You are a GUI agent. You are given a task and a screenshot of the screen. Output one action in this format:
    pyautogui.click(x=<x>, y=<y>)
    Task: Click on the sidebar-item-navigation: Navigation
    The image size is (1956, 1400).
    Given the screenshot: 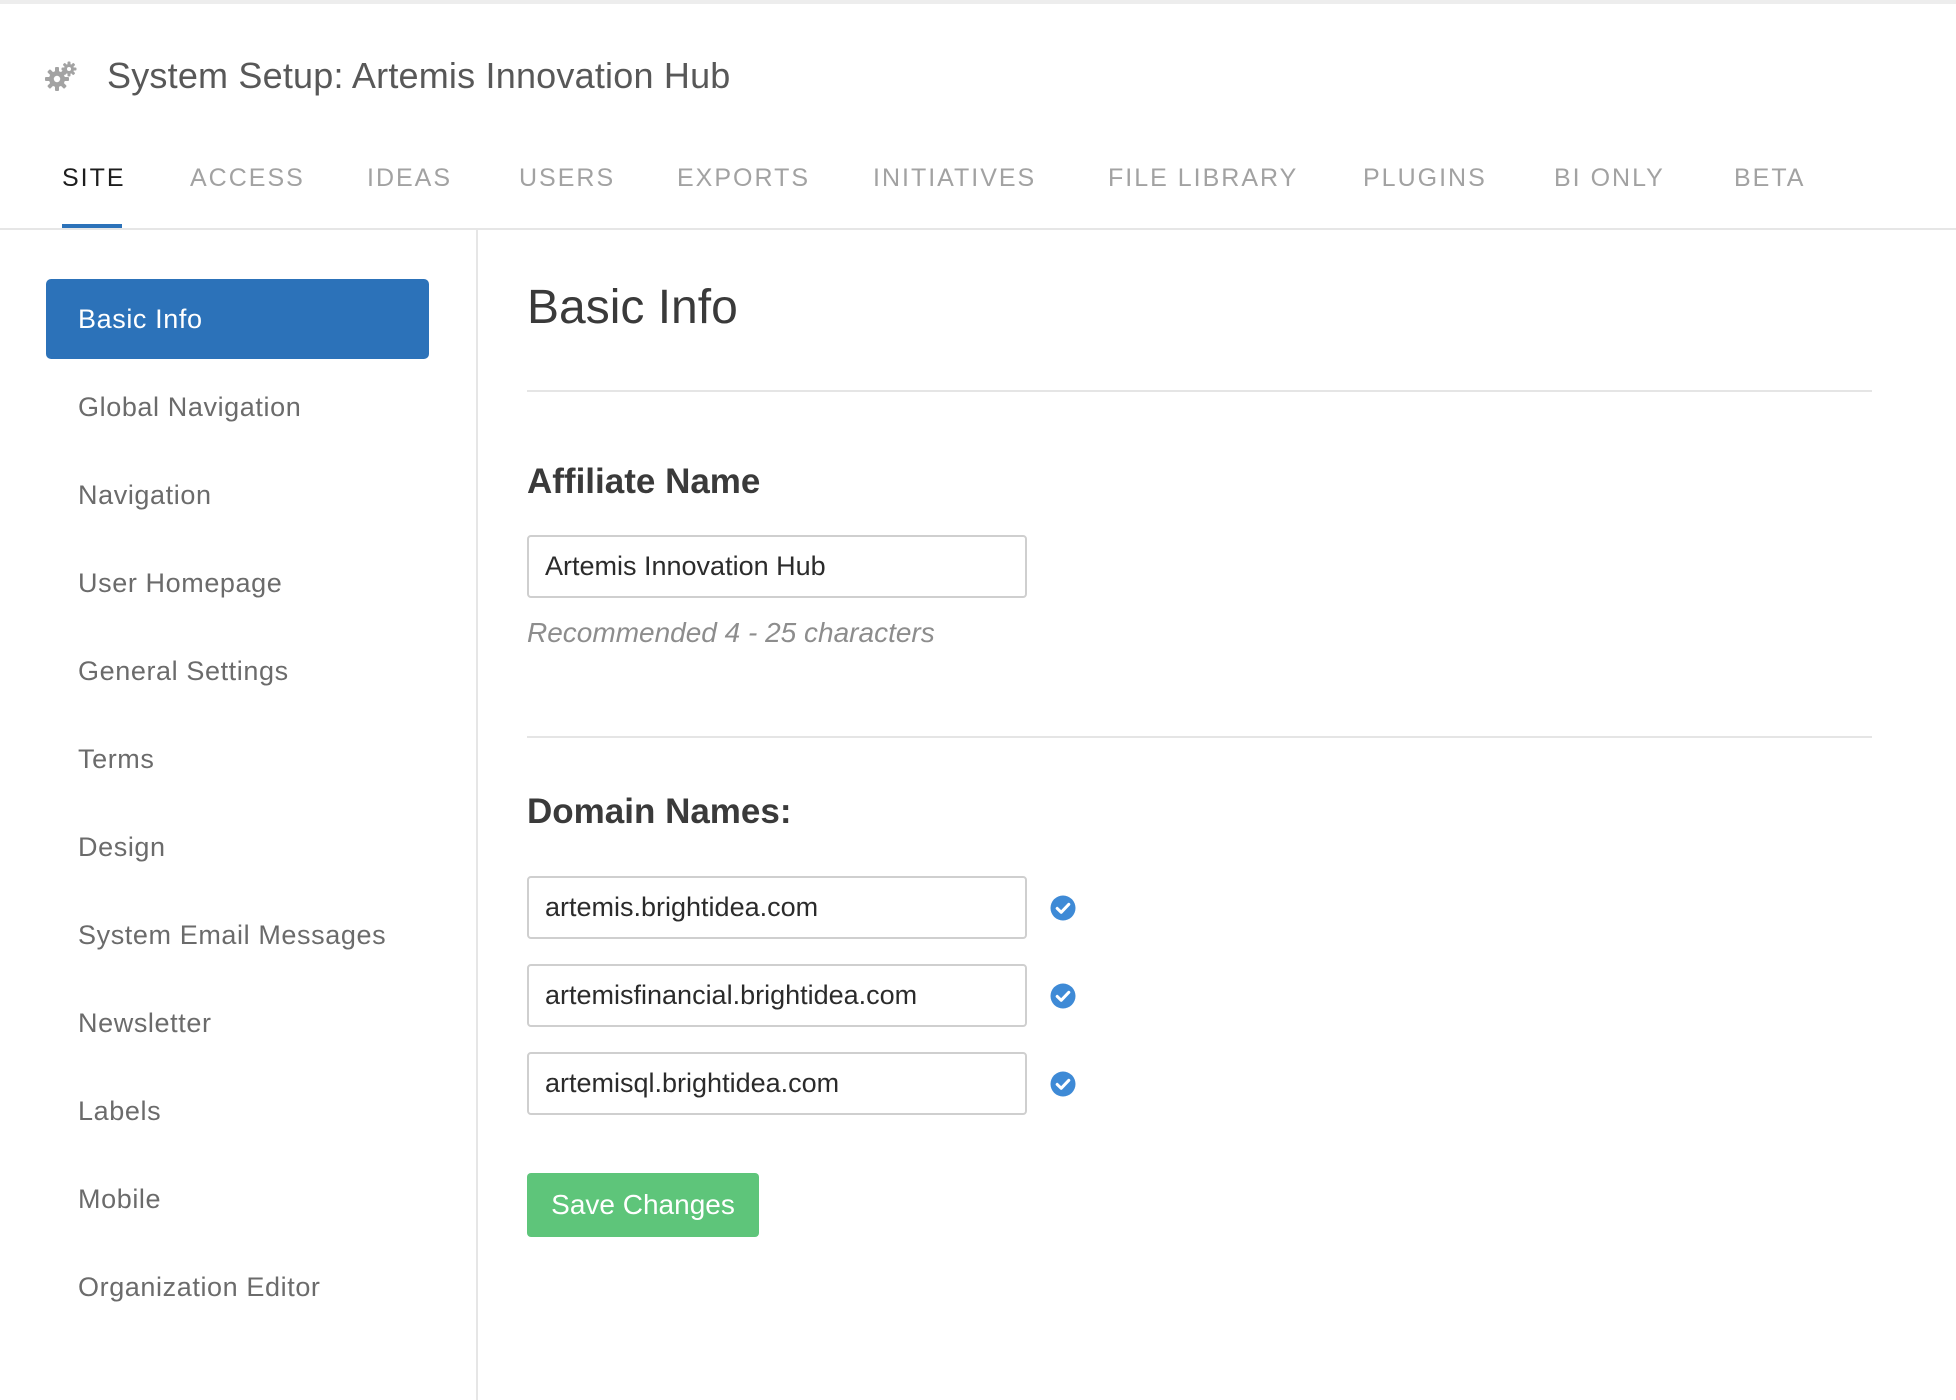 What is the action you would take?
    pyautogui.click(x=237, y=495)
    